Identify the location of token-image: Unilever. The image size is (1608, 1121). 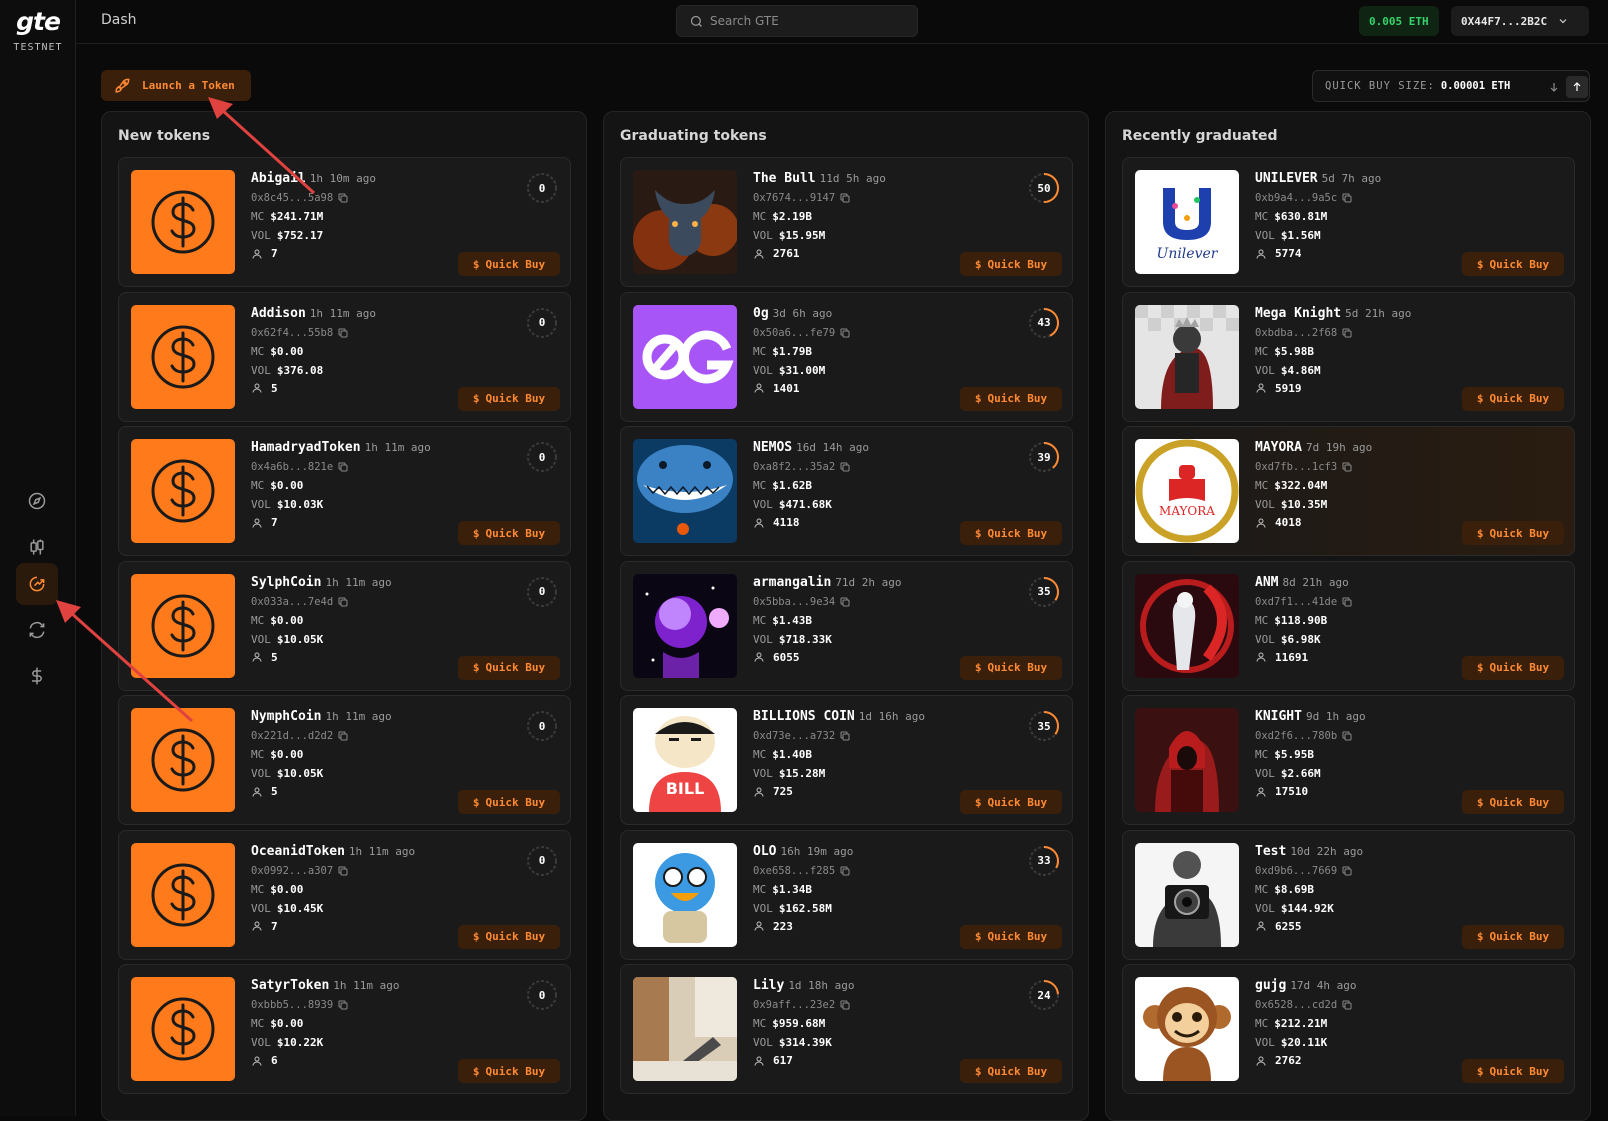
(1187, 222).